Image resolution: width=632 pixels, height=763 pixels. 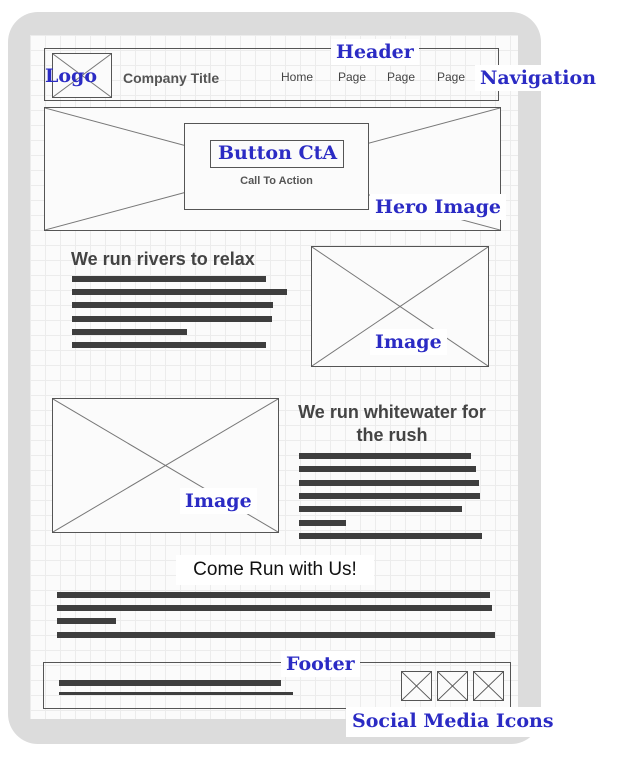 I want to click on nav-item-page-1: Page, so click(x=352, y=77).